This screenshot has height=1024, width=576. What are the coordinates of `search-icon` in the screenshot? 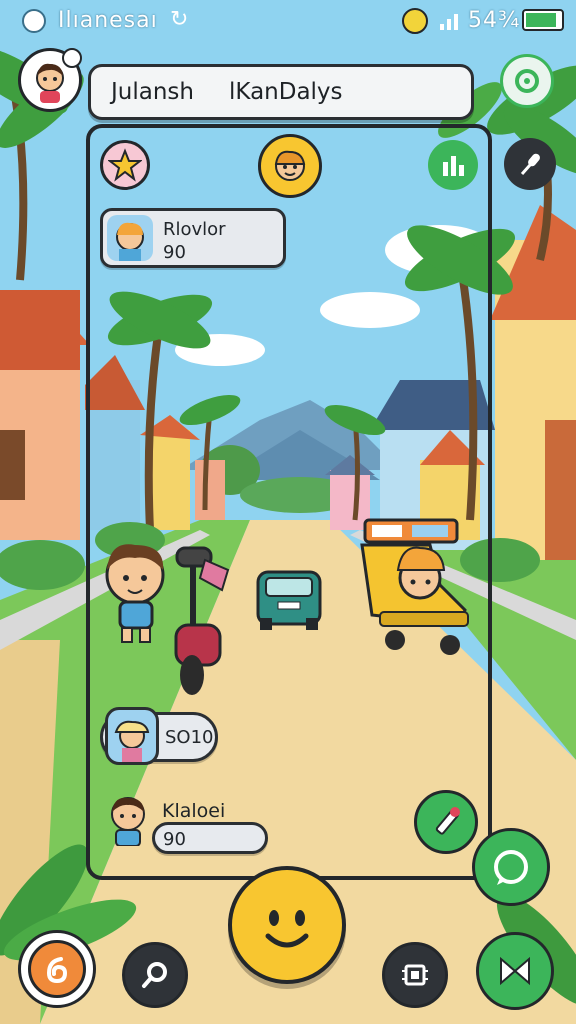 It's located at (154, 975).